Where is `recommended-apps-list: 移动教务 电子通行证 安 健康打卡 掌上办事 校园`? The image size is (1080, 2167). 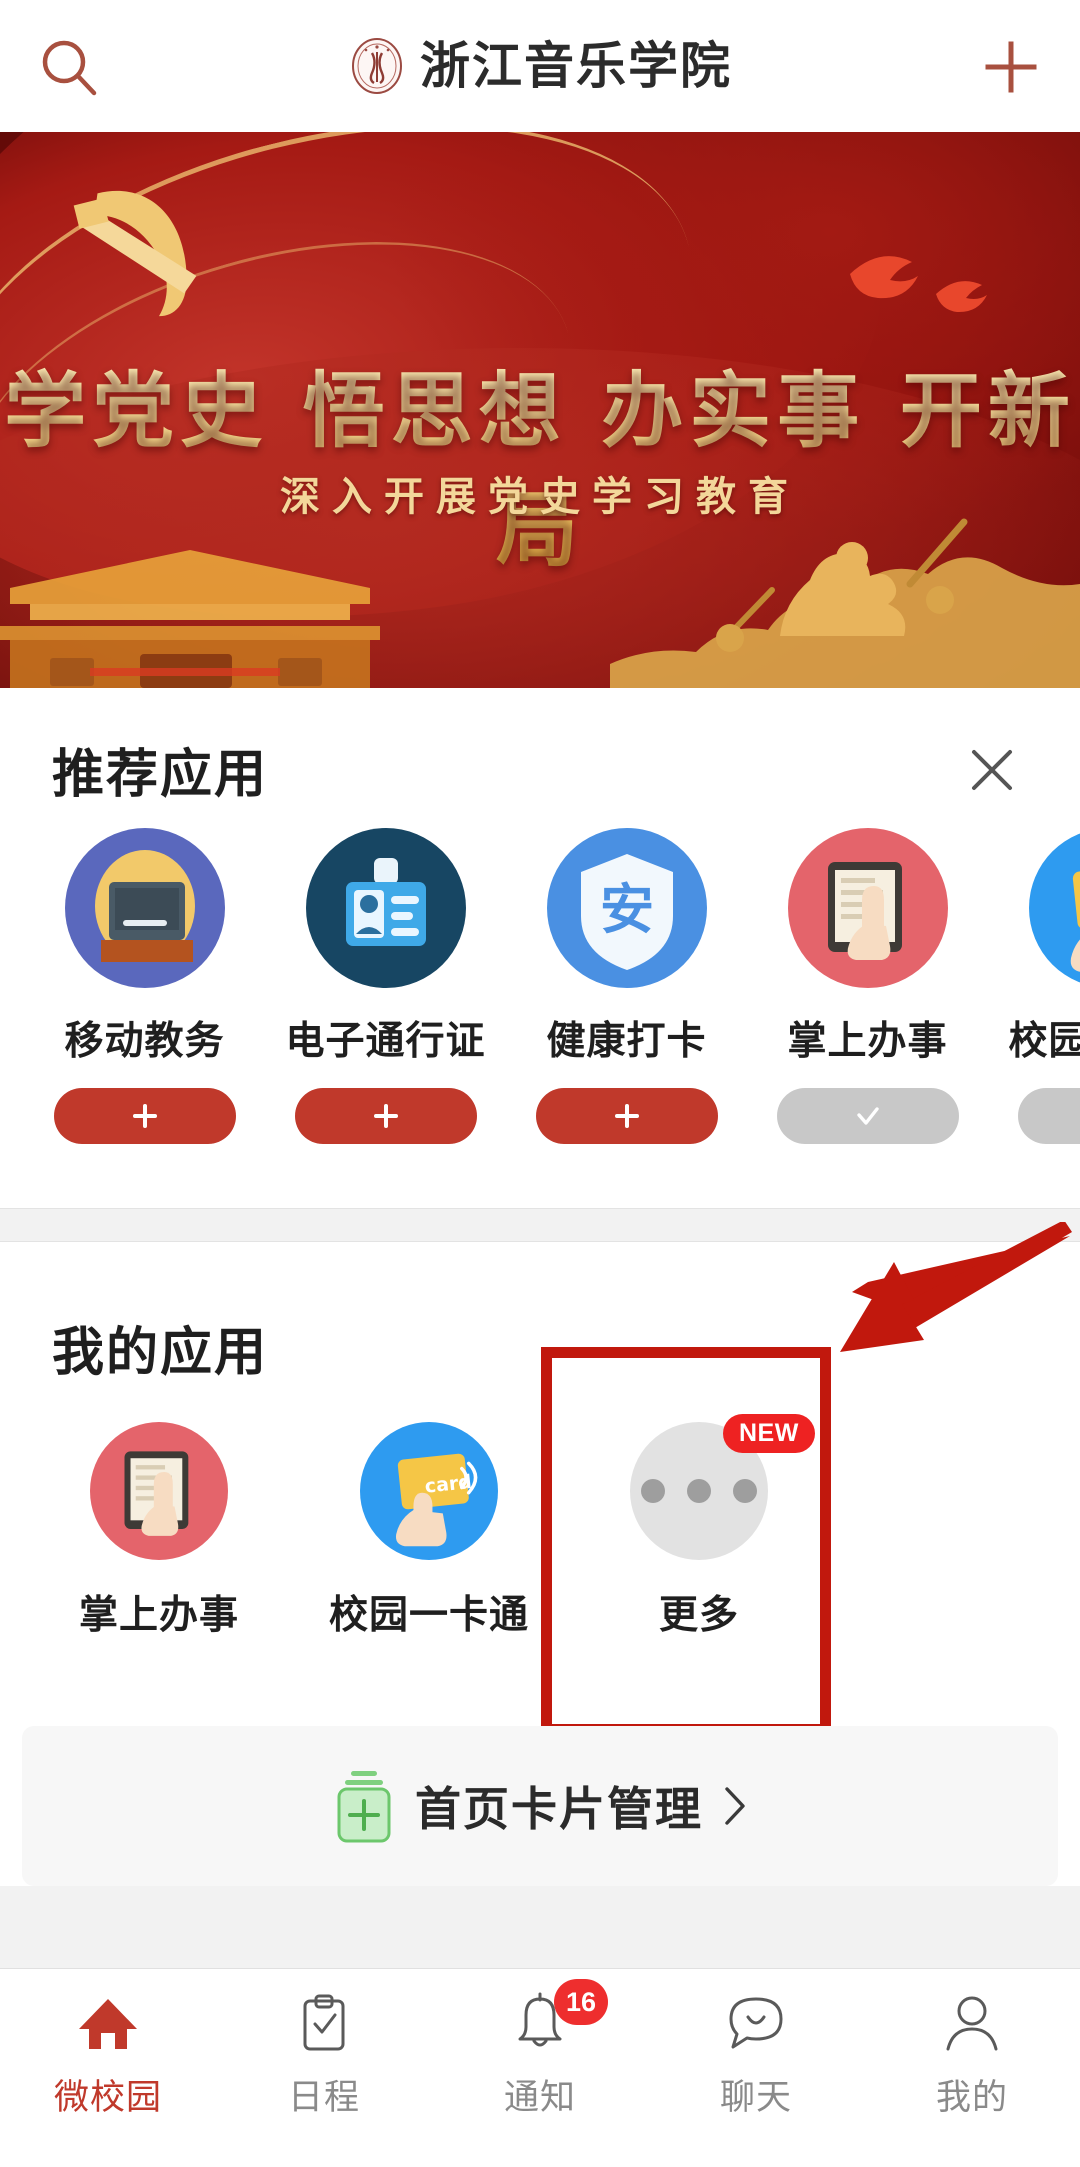 recommended-apps-list: 移动教务 电子通行证 安 健康打卡 掌上办事 校园 is located at coordinates (540, 986).